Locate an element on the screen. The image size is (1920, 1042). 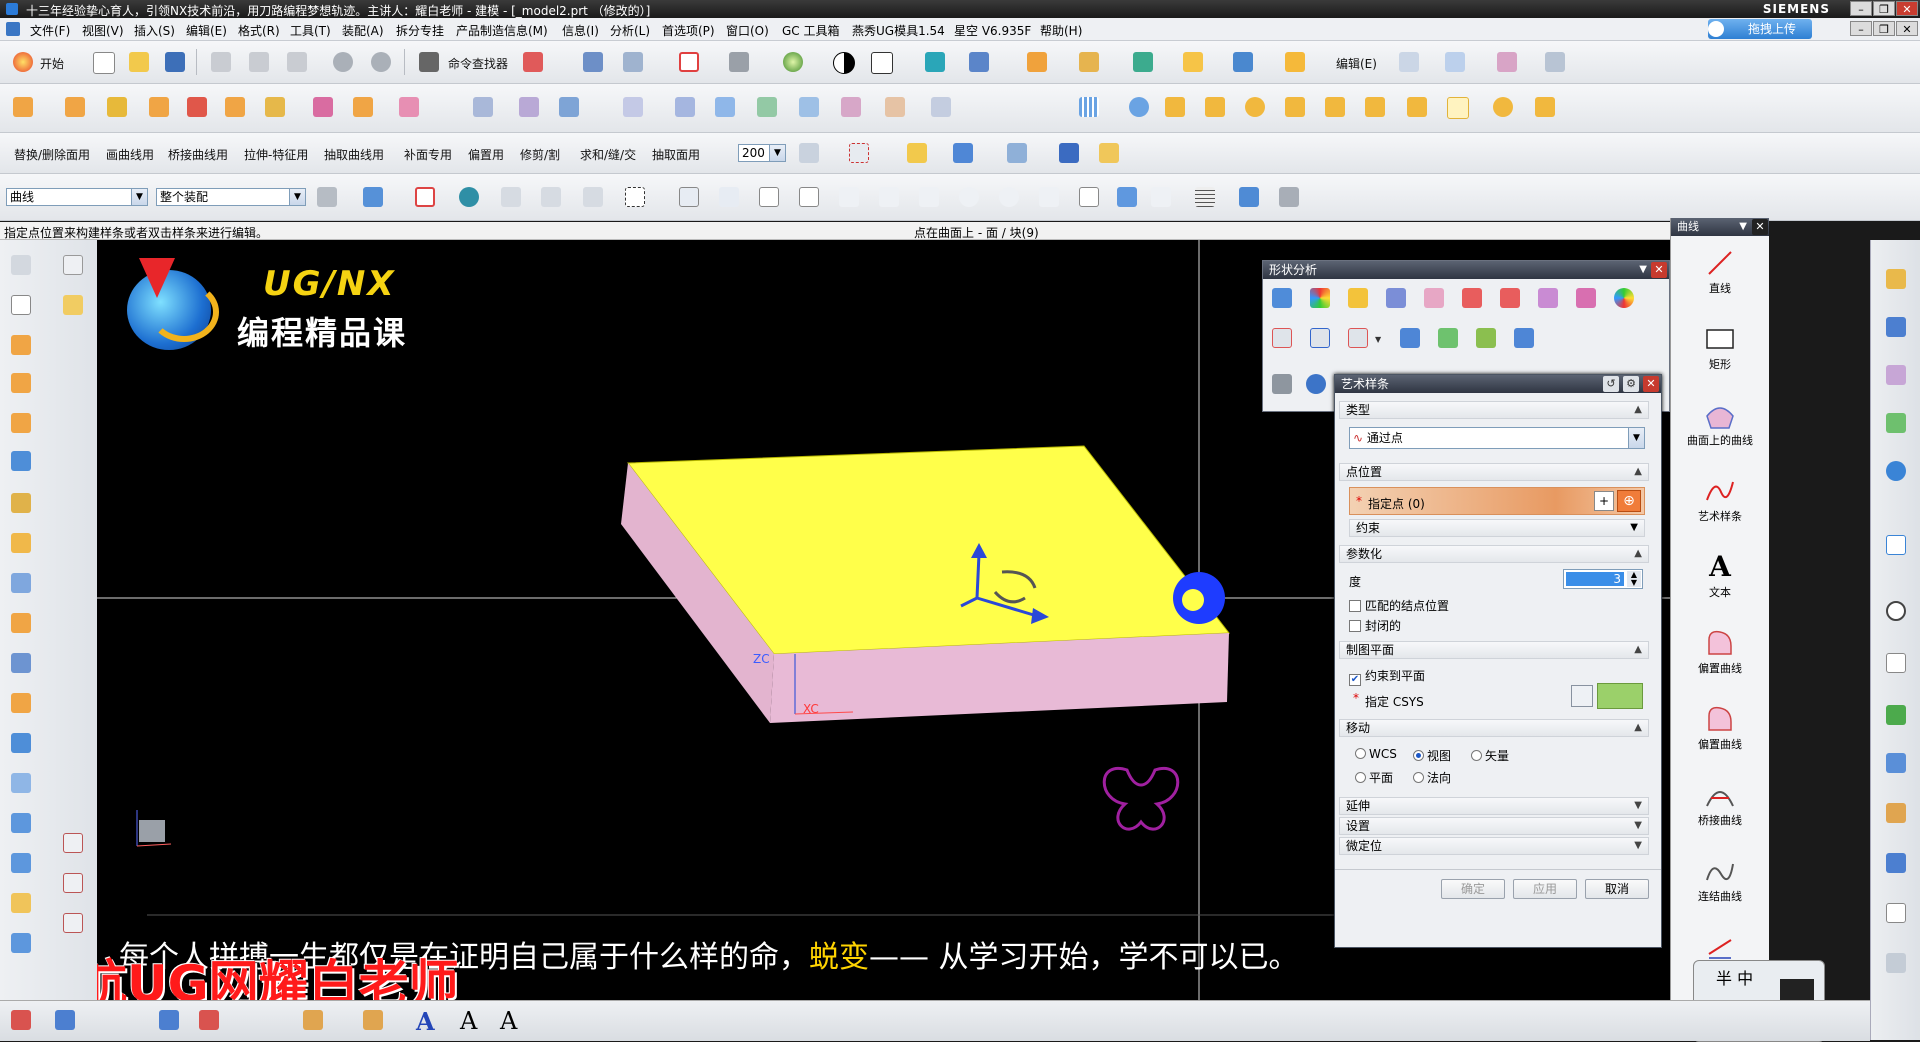
resource-tab-9-icon is located at coordinates (1896, 715).